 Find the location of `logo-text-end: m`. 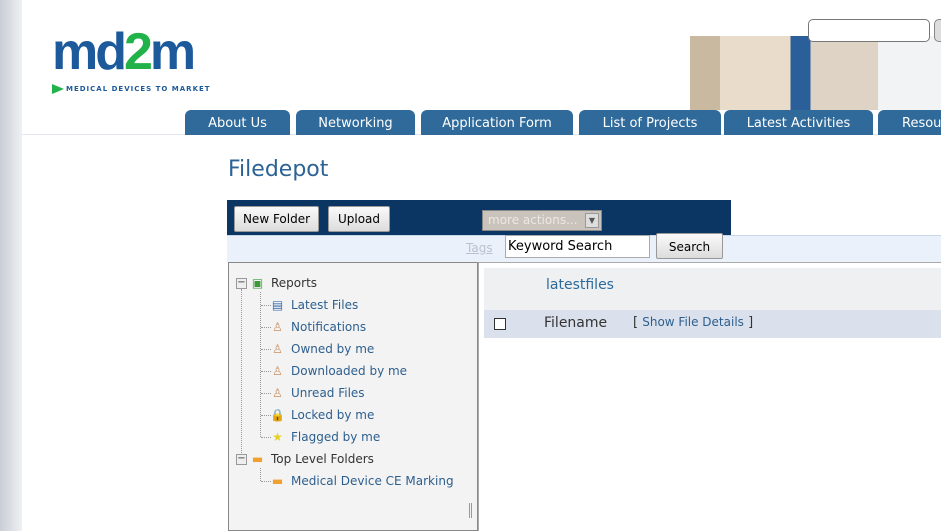

logo-text-end: m is located at coordinates (172, 52).